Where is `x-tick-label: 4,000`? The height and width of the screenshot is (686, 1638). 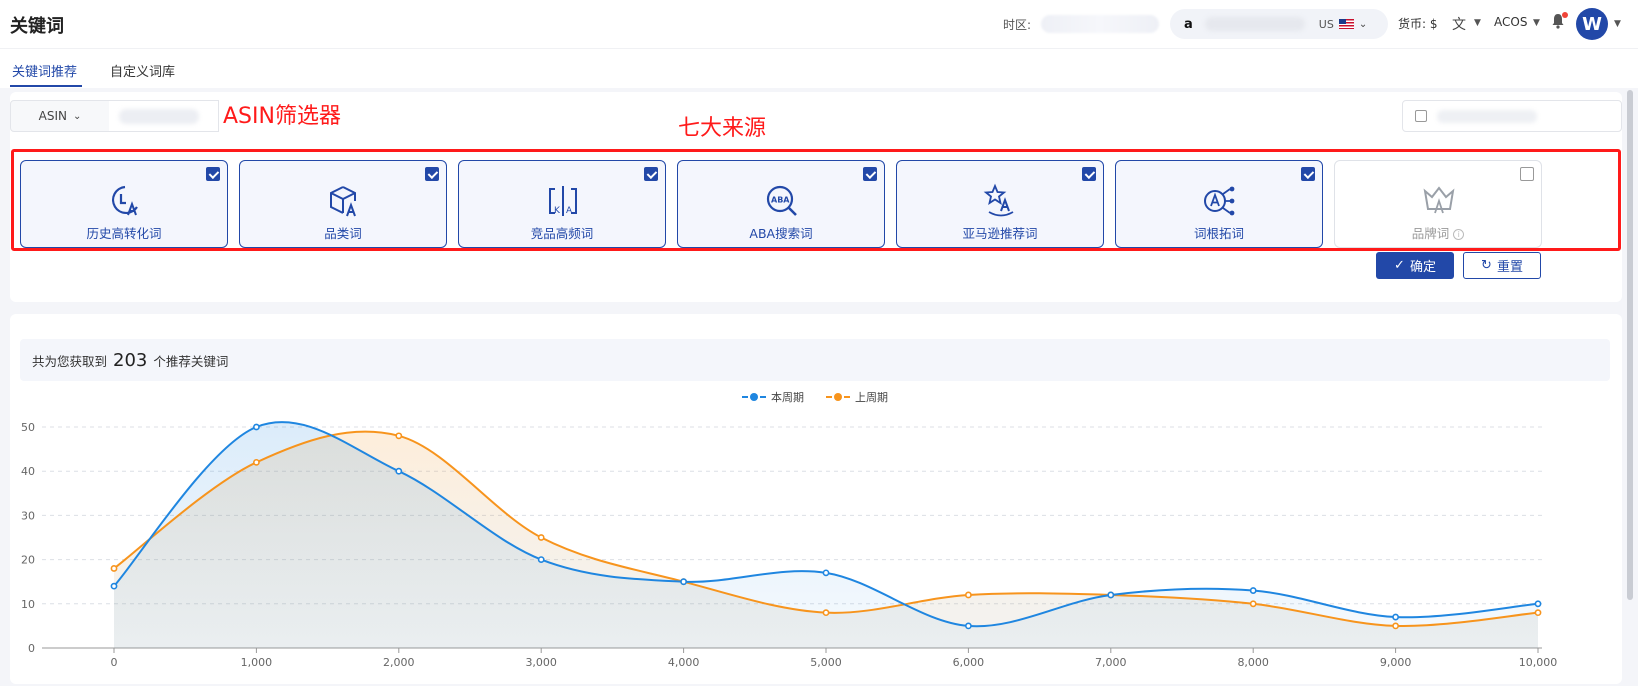 x-tick-label: 4,000 is located at coordinates (684, 662).